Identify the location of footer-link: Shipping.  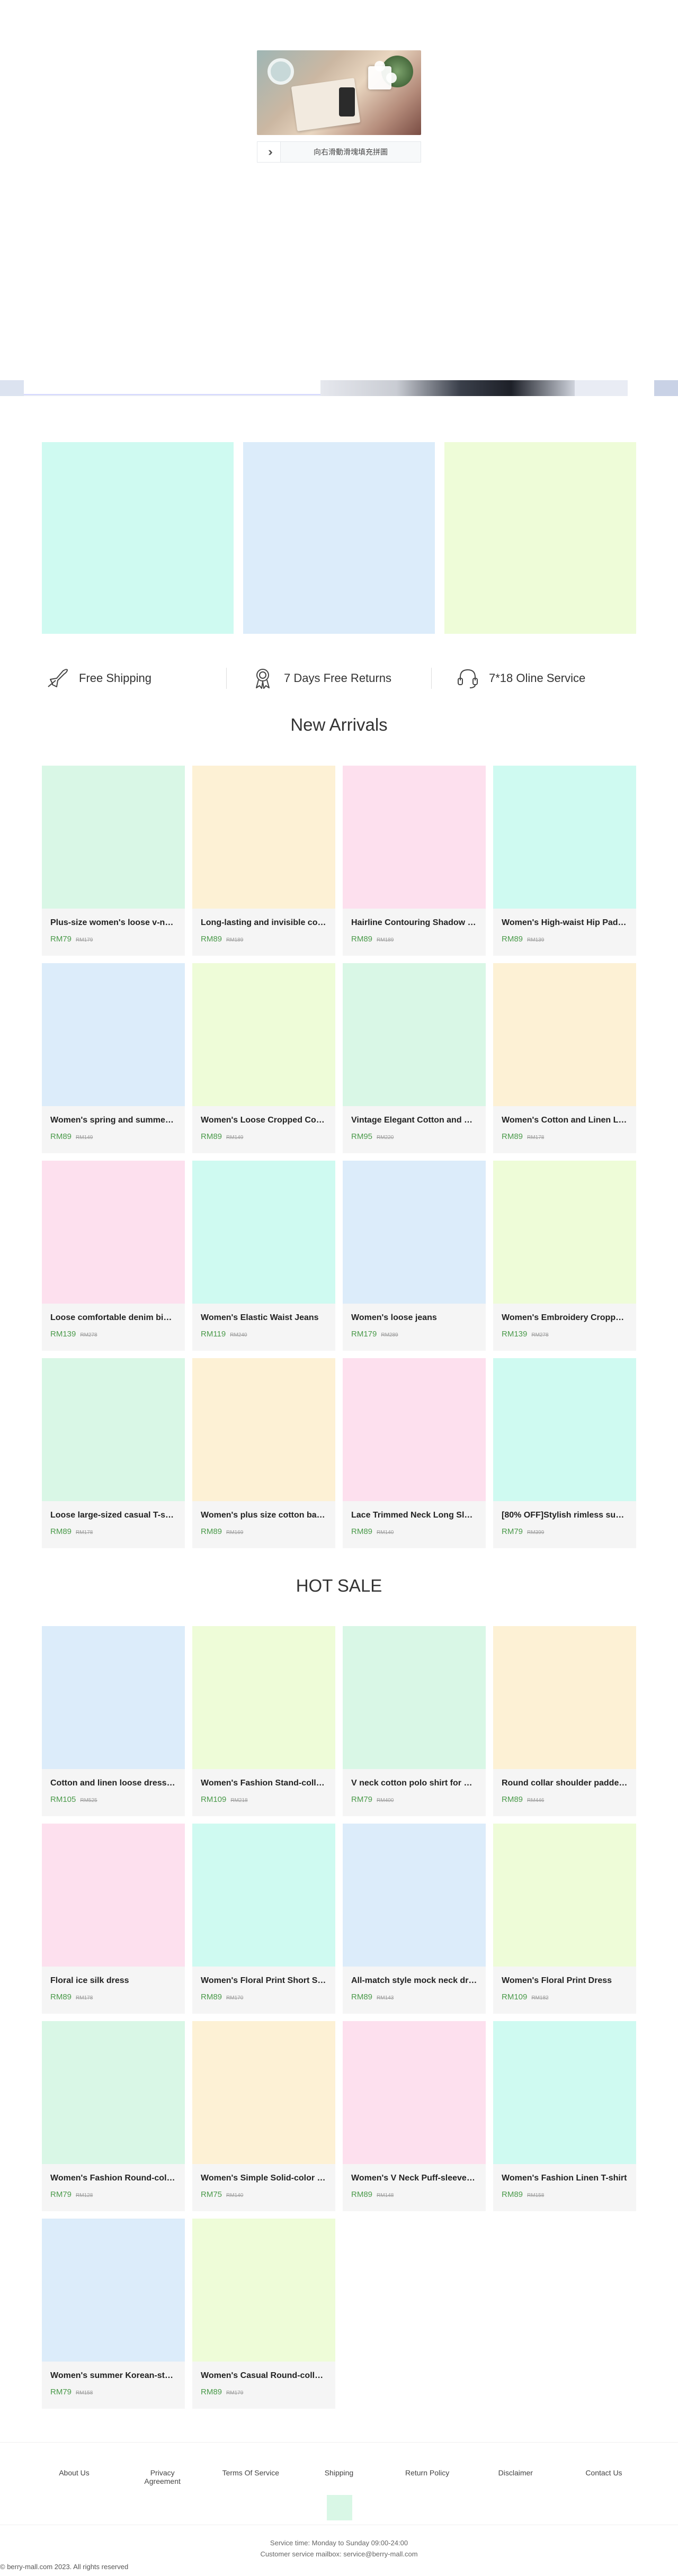
(339, 2477).